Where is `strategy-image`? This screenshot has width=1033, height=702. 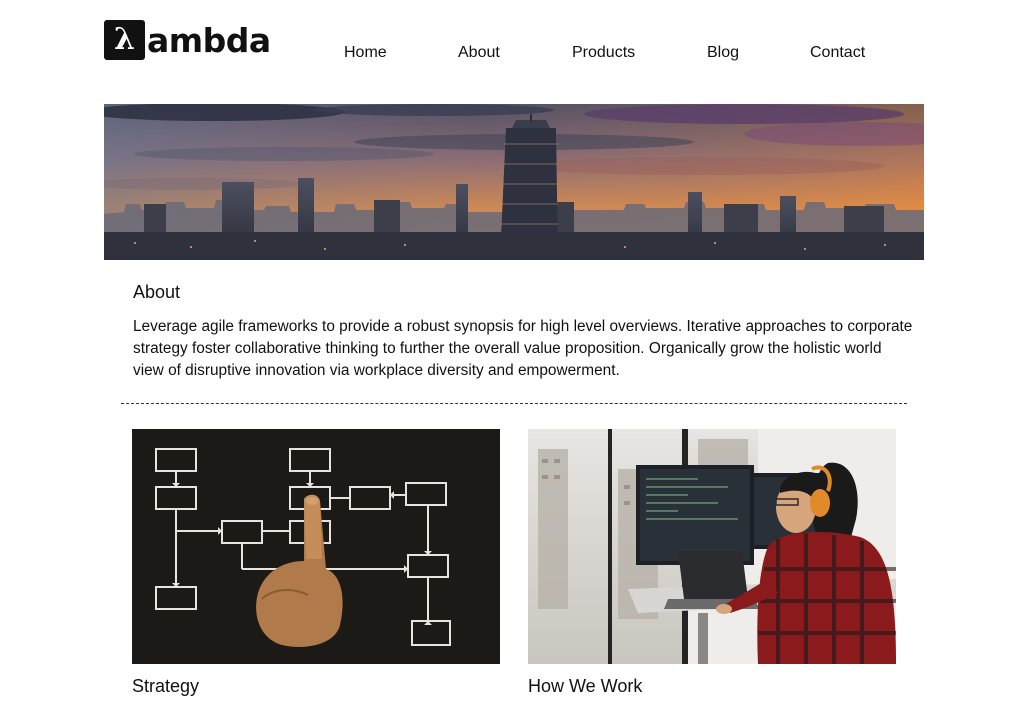
strategy-image is located at coordinates (316, 546).